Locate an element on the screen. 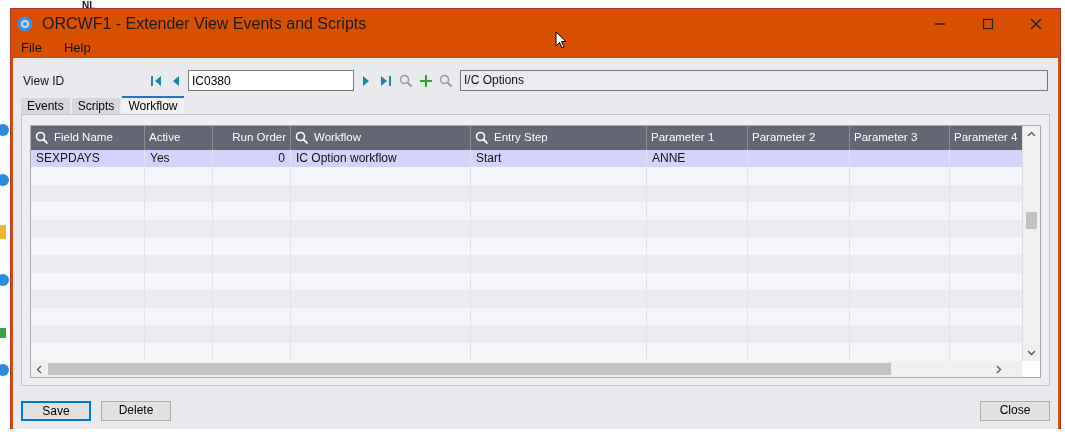 The image size is (1065, 432). field-label: View ID is located at coordinates (44, 81).